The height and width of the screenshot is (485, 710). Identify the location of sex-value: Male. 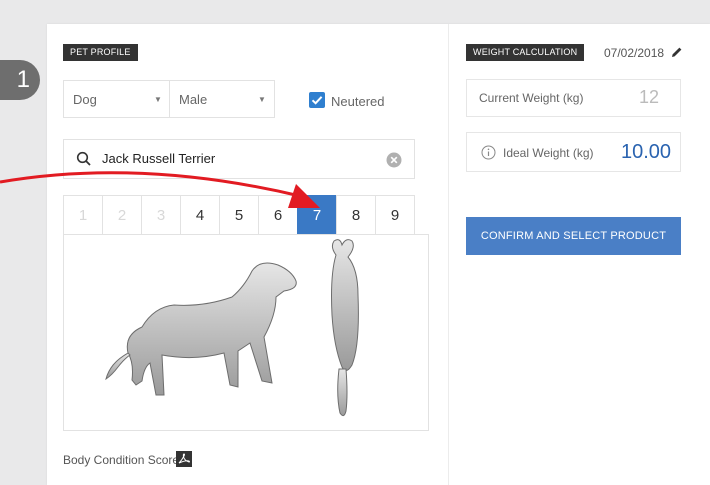
(193, 99).